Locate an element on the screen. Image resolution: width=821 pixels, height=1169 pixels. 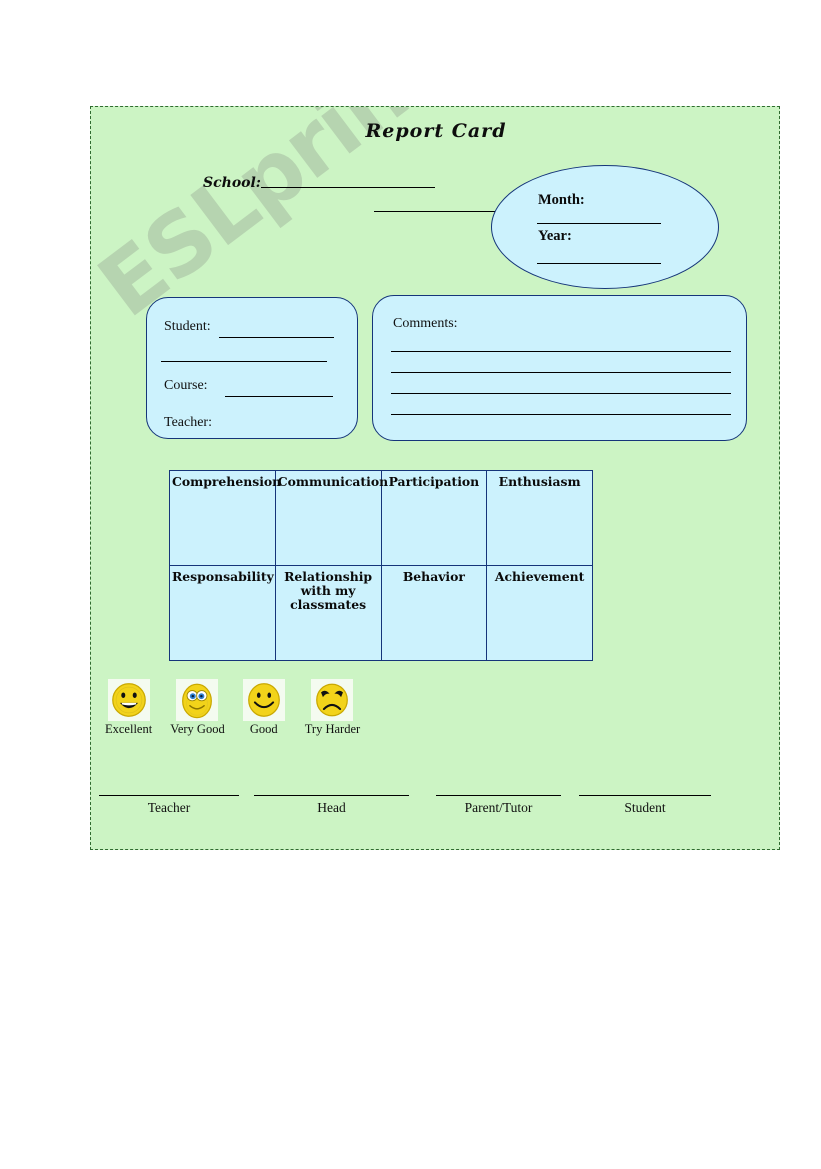
signature-student: Student is located at coordinates (645, 805).